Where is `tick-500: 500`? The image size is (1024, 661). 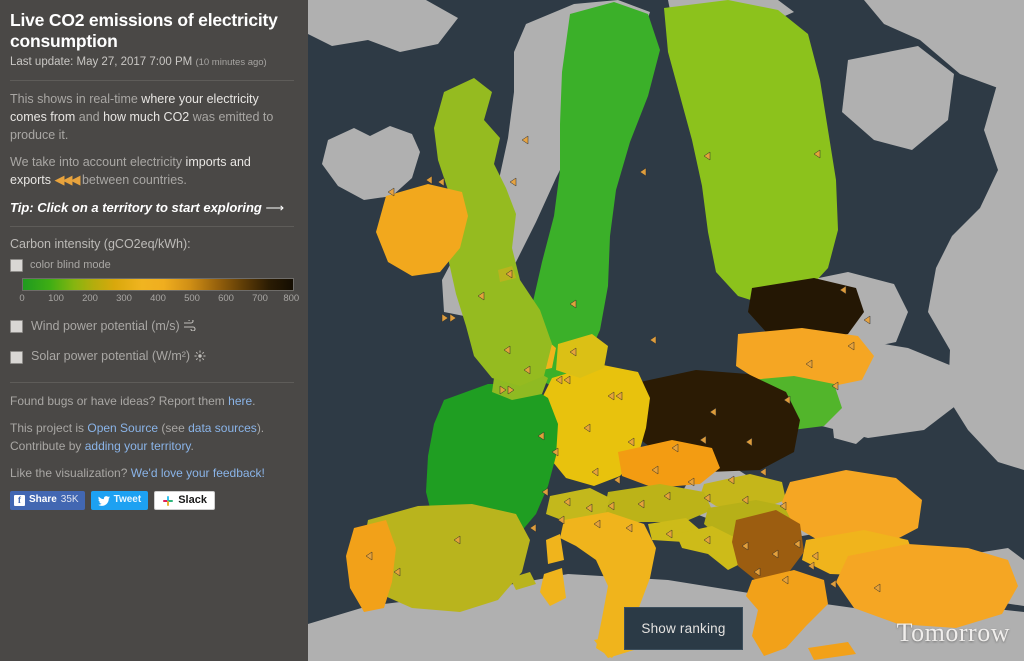 tick-500: 500 is located at coordinates (192, 298).